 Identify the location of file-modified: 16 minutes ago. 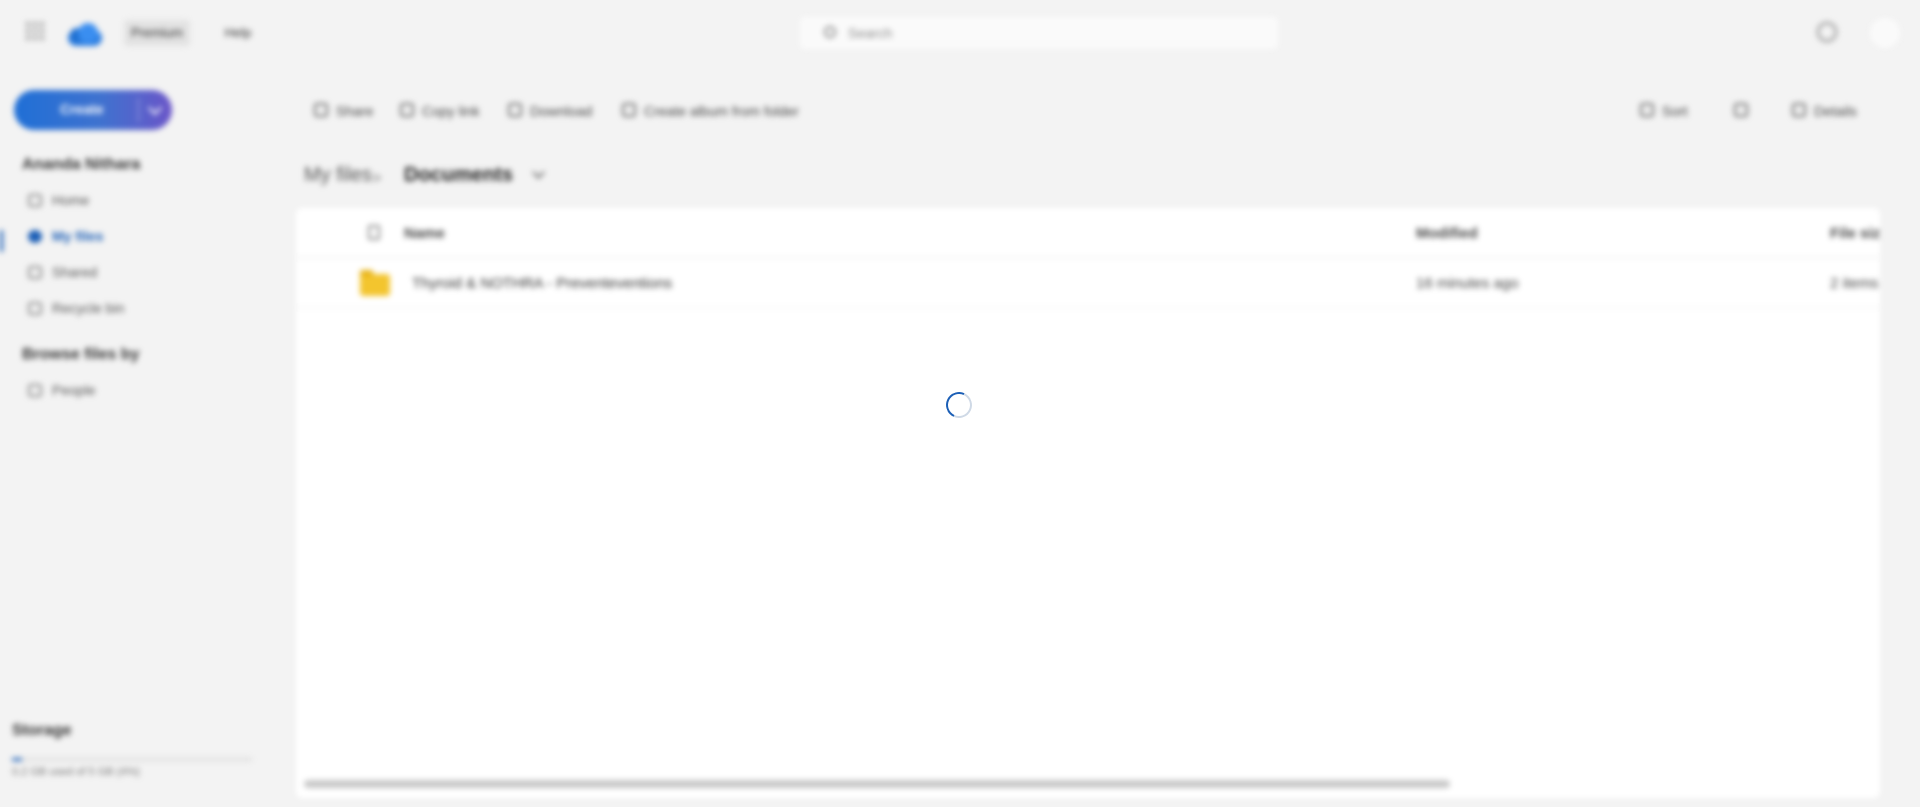
(1467, 283).